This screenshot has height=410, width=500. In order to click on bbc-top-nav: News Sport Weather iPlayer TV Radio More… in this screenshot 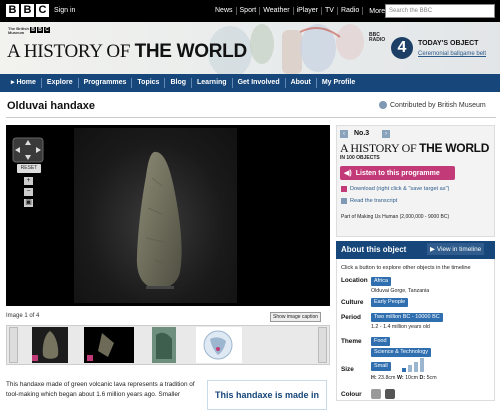, I will do `click(308, 11)`.